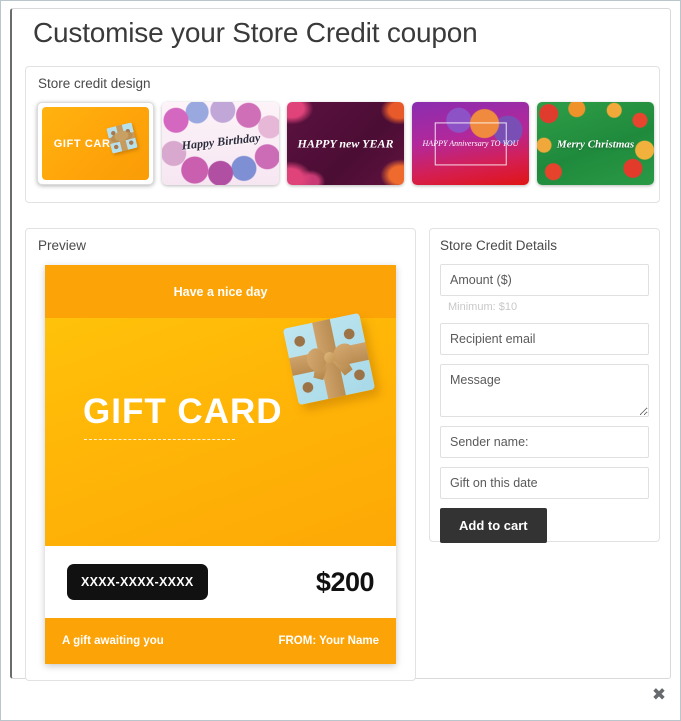 This screenshot has width=681, height=721. Describe the element at coordinates (544, 442) in the screenshot. I see `sender-name-input` at that location.